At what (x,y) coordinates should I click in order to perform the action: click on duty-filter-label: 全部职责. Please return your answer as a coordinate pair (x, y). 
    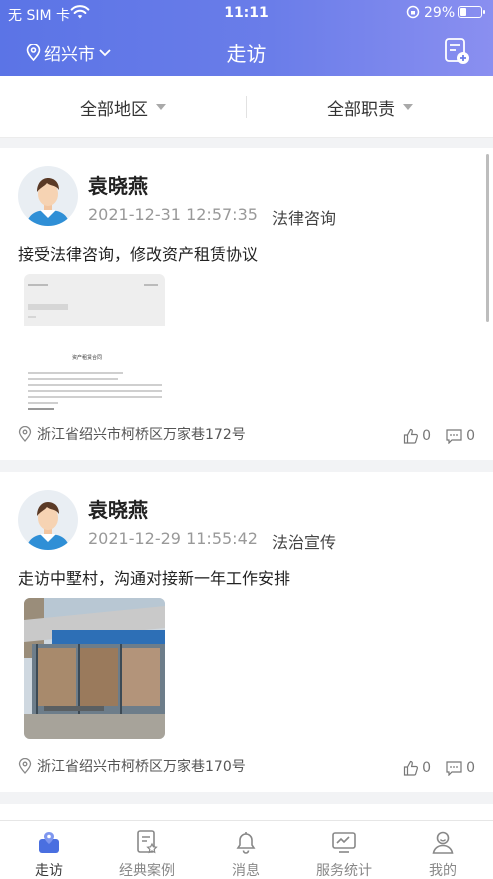
    Looking at the image, I should click on (361, 109).